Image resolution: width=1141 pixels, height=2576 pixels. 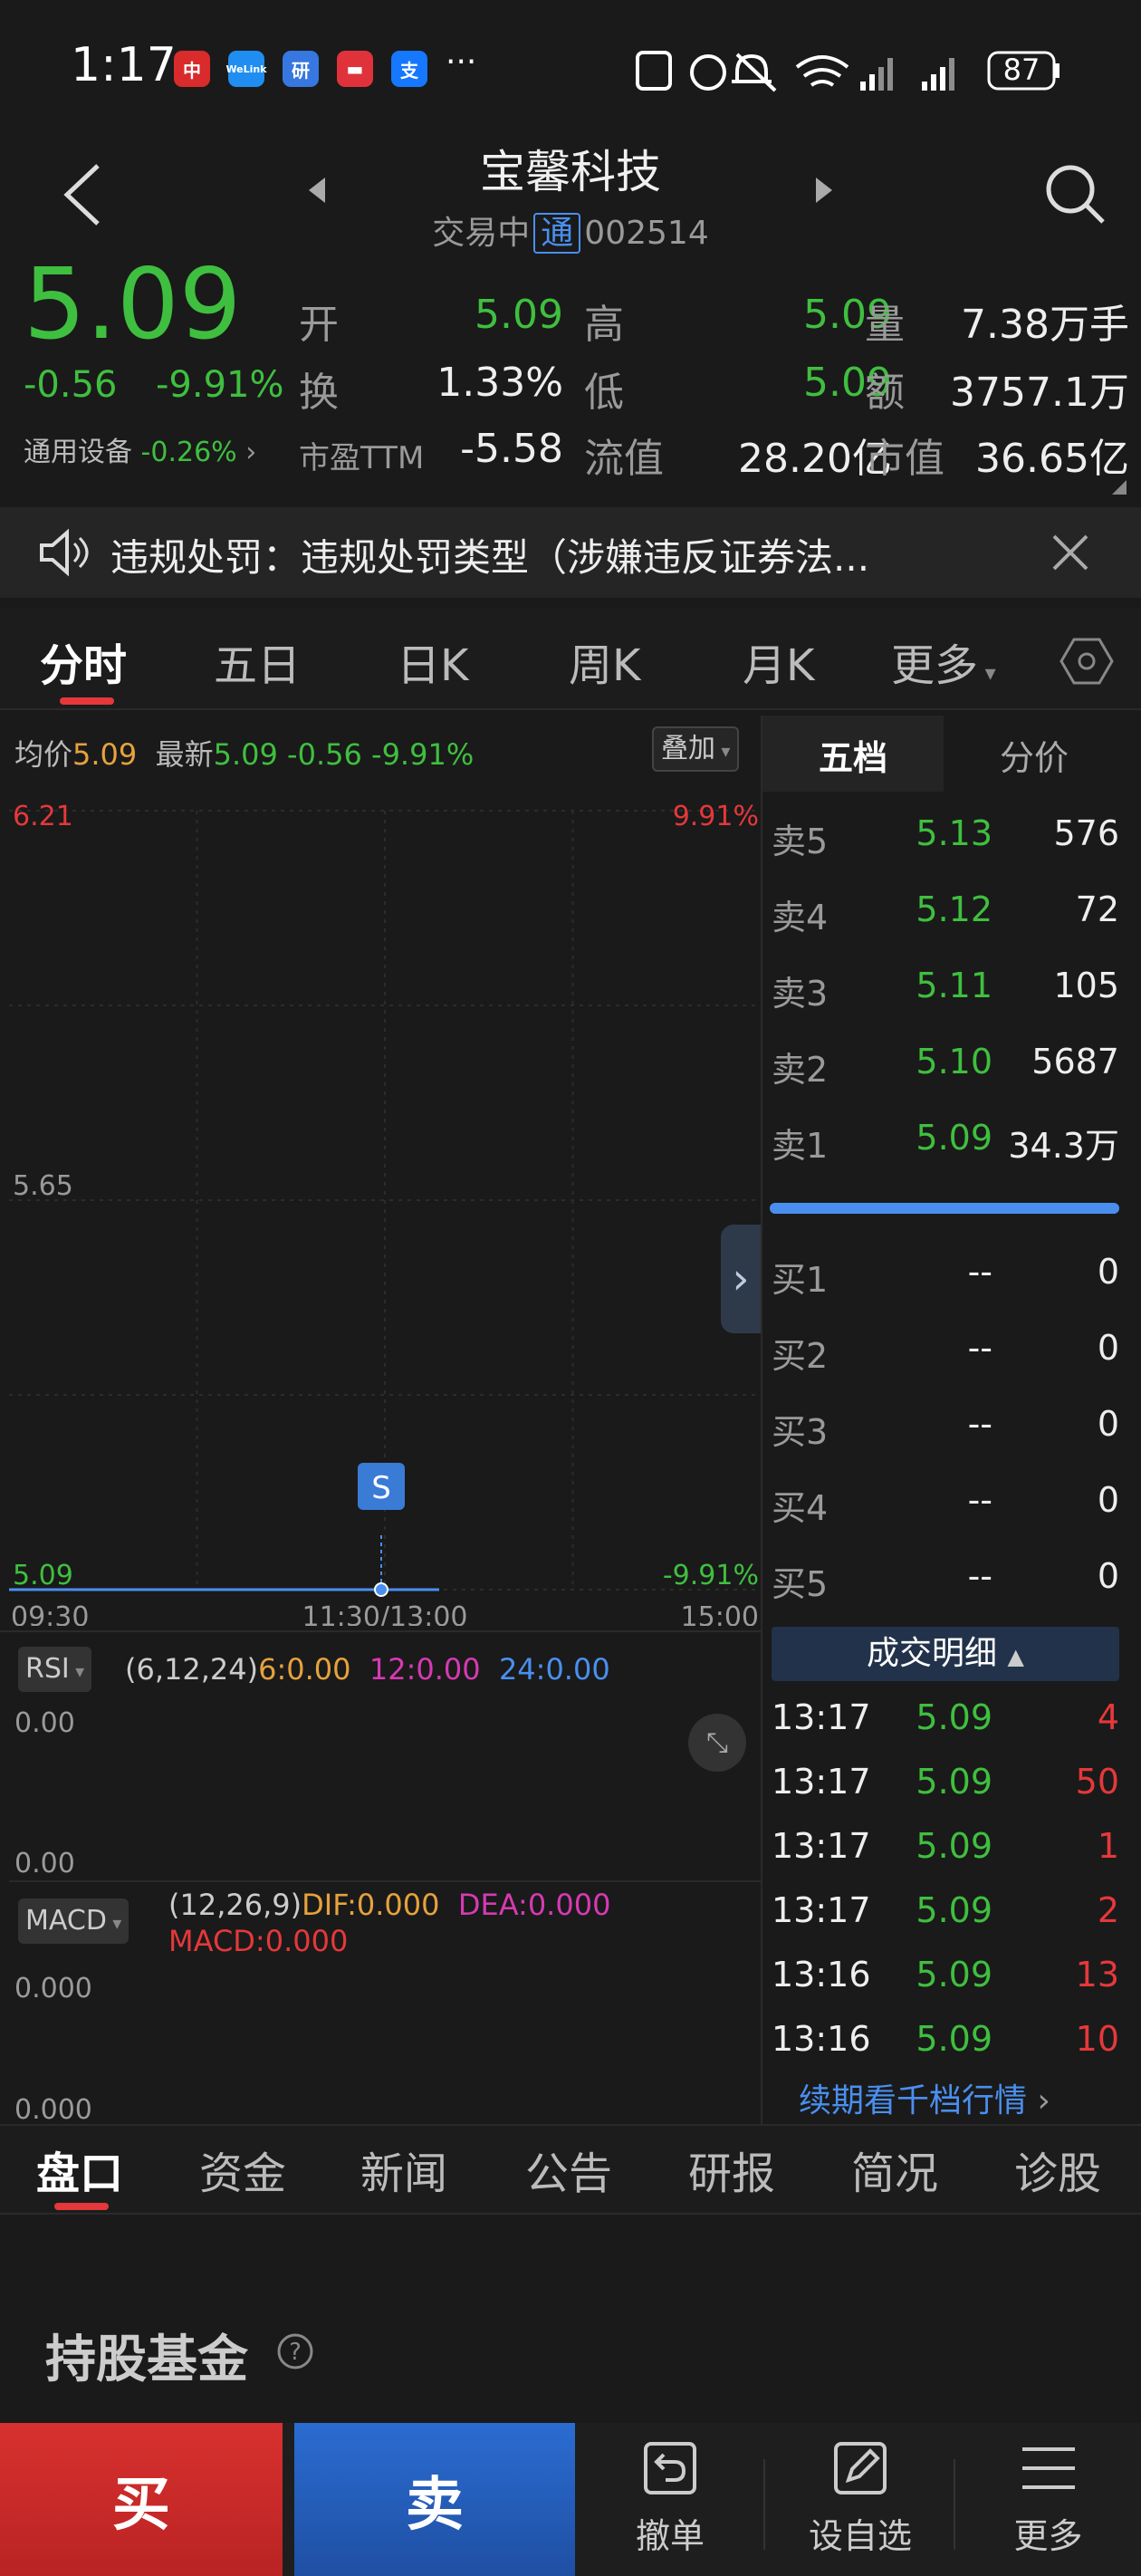 What do you see at coordinates (50, 1613) in the screenshot?
I see `x-tick-label: 09:30` at bounding box center [50, 1613].